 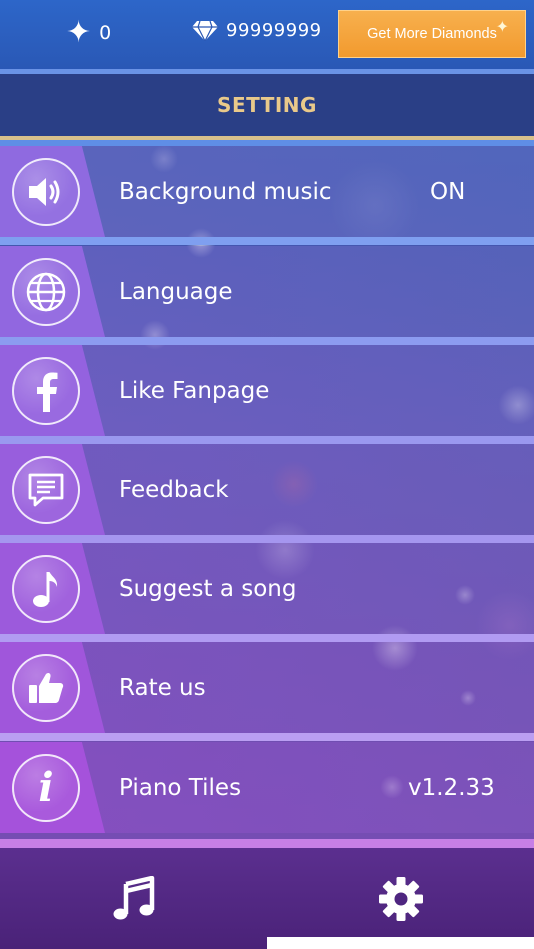 I want to click on info-icon: i, so click(x=46, y=787).